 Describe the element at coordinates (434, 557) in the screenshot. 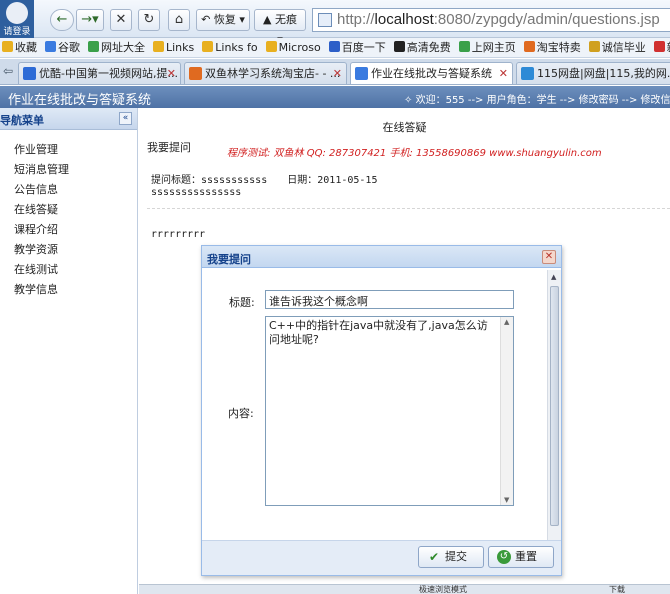

I see `checkmark-icon: ✔` at that location.